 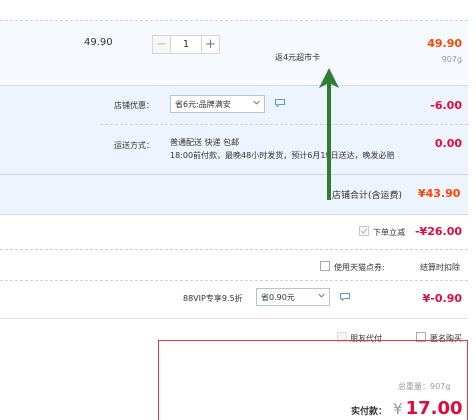 What do you see at coordinates (438, 231) in the screenshot?
I see `instant-discount-value: -¥26.00` at bounding box center [438, 231].